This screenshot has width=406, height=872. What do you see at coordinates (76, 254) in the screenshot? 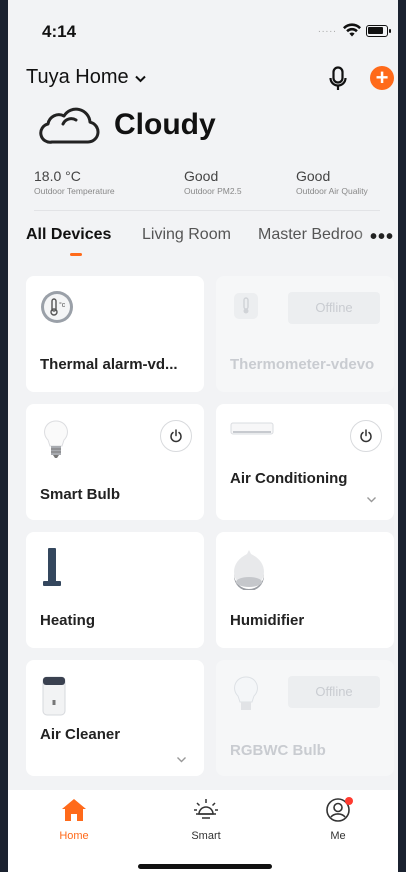
I see `active-tab-indicator` at bounding box center [76, 254].